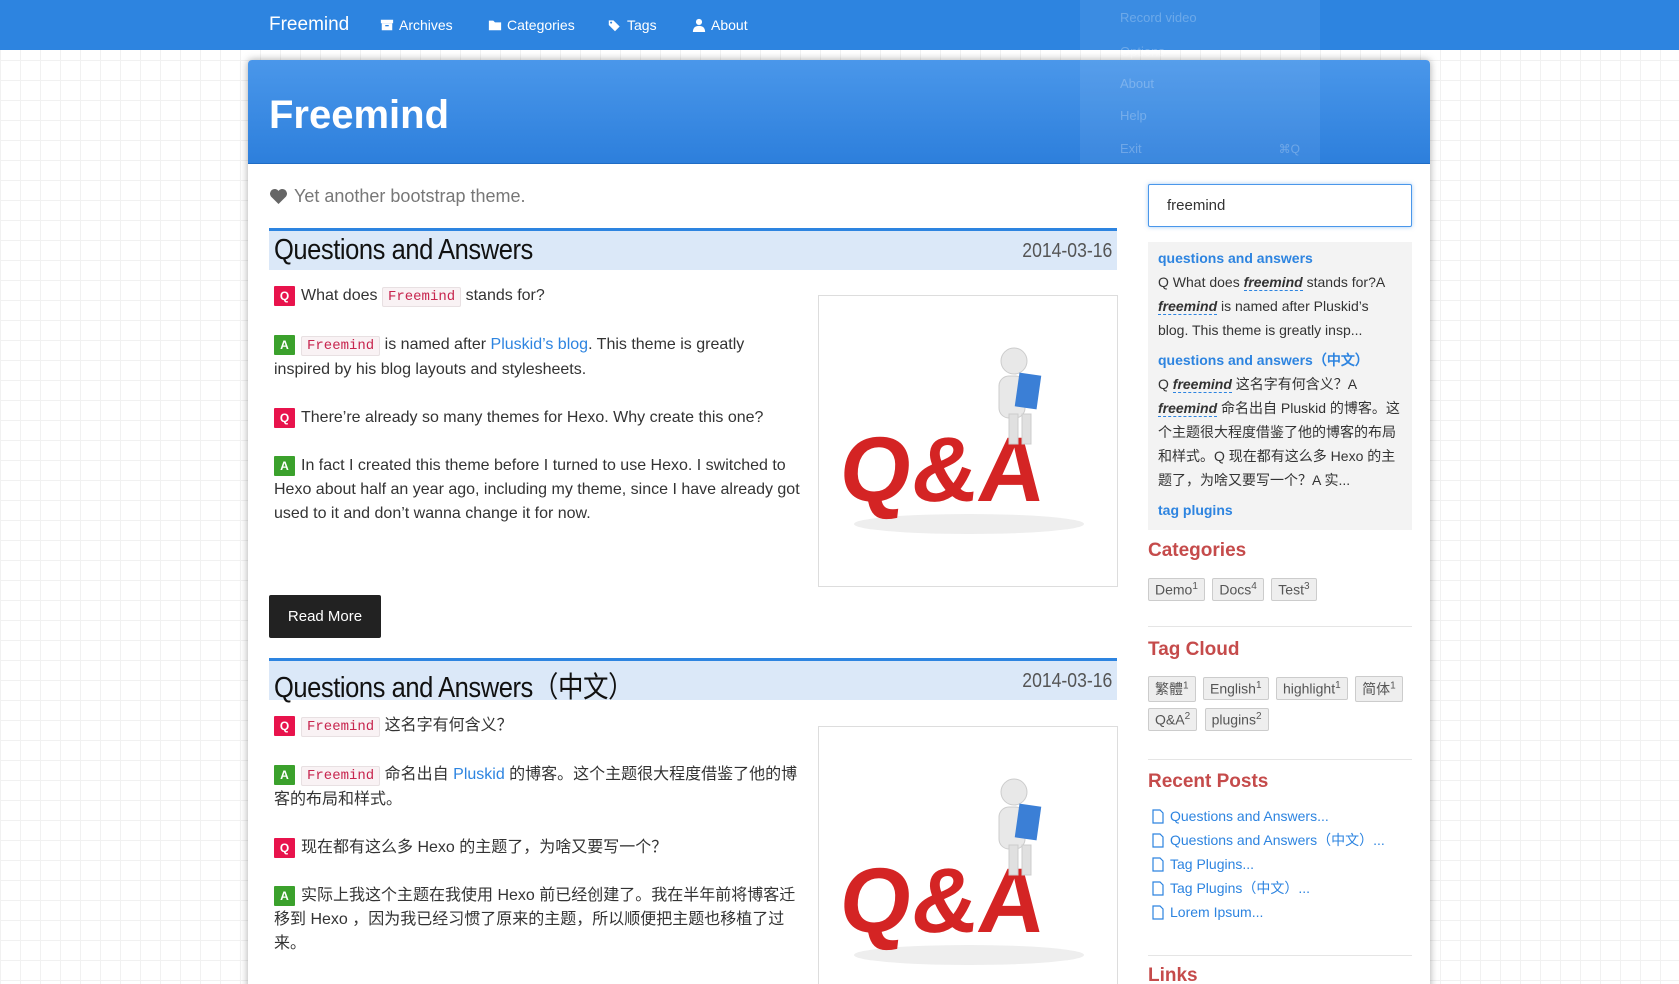 The width and height of the screenshot is (1679, 984). What do you see at coordinates (1311, 688) in the screenshot?
I see `tag-chip: highlight1` at bounding box center [1311, 688].